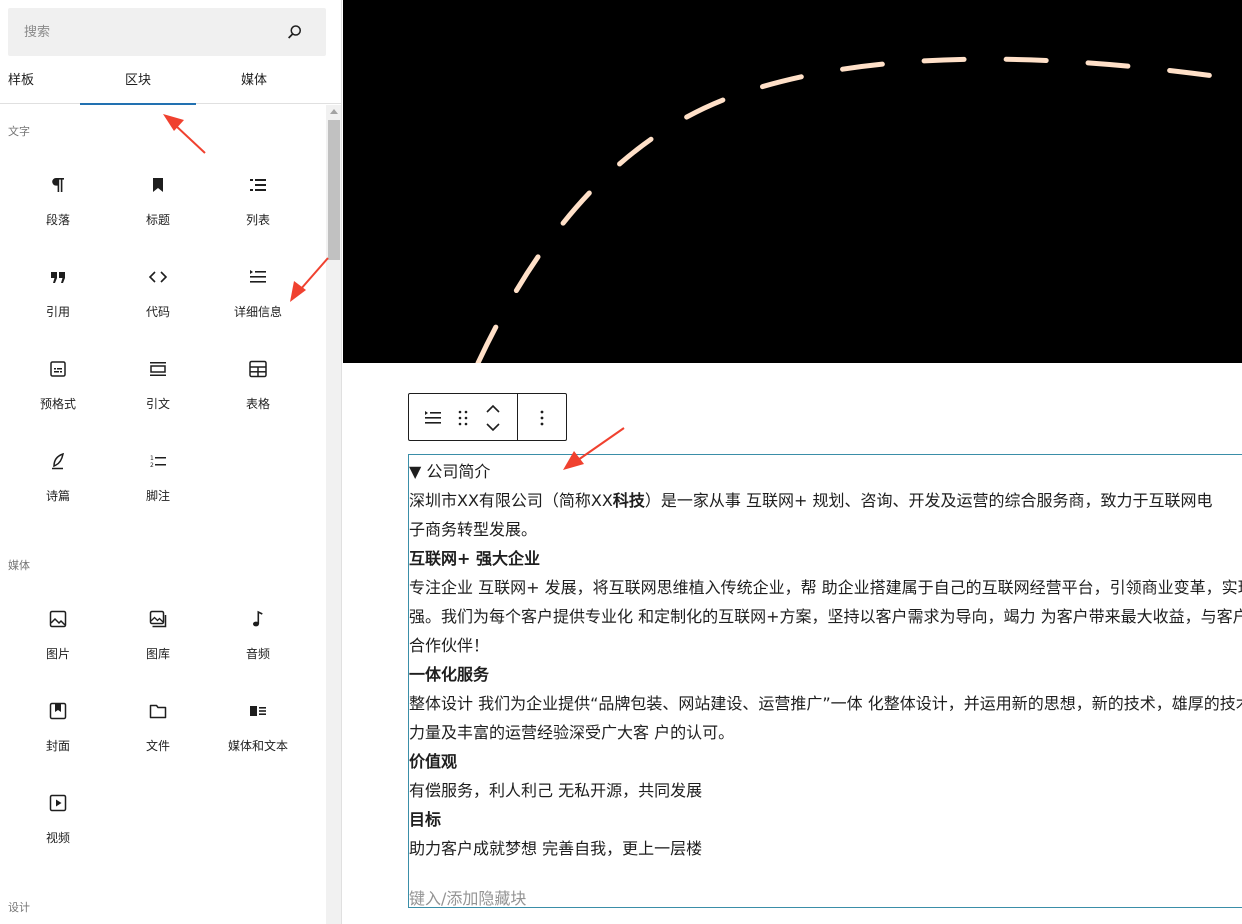  What do you see at coordinates (493, 418) in the screenshot?
I see `move-up-down-icon` at bounding box center [493, 418].